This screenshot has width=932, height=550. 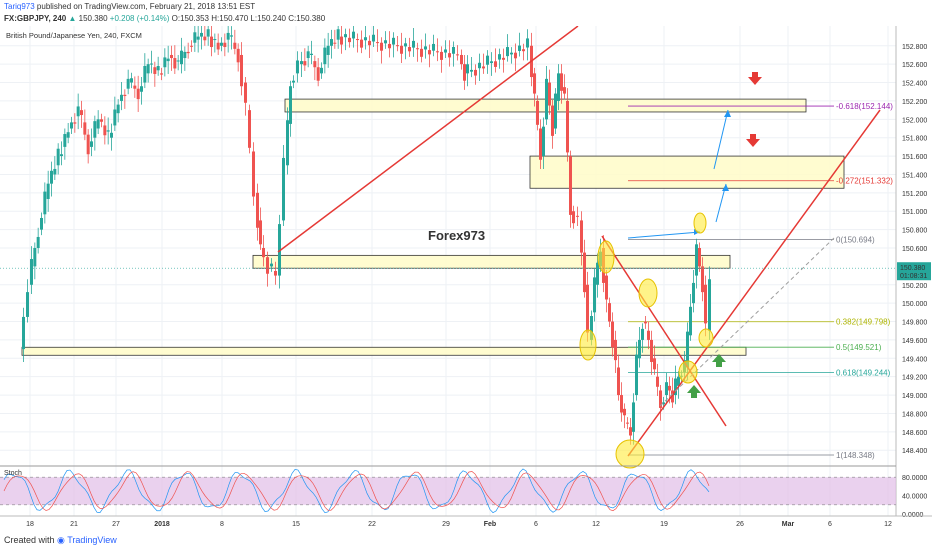 I want to click on time-tick-label: 21, so click(x=74, y=524).